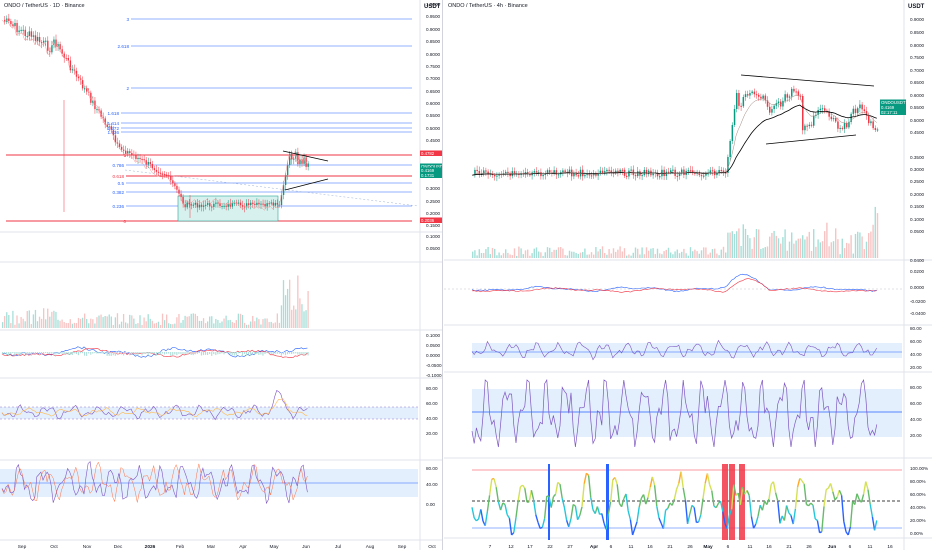 The image size is (932, 550). I want to click on price-axis-label: 1.0000, so click(433, 4).